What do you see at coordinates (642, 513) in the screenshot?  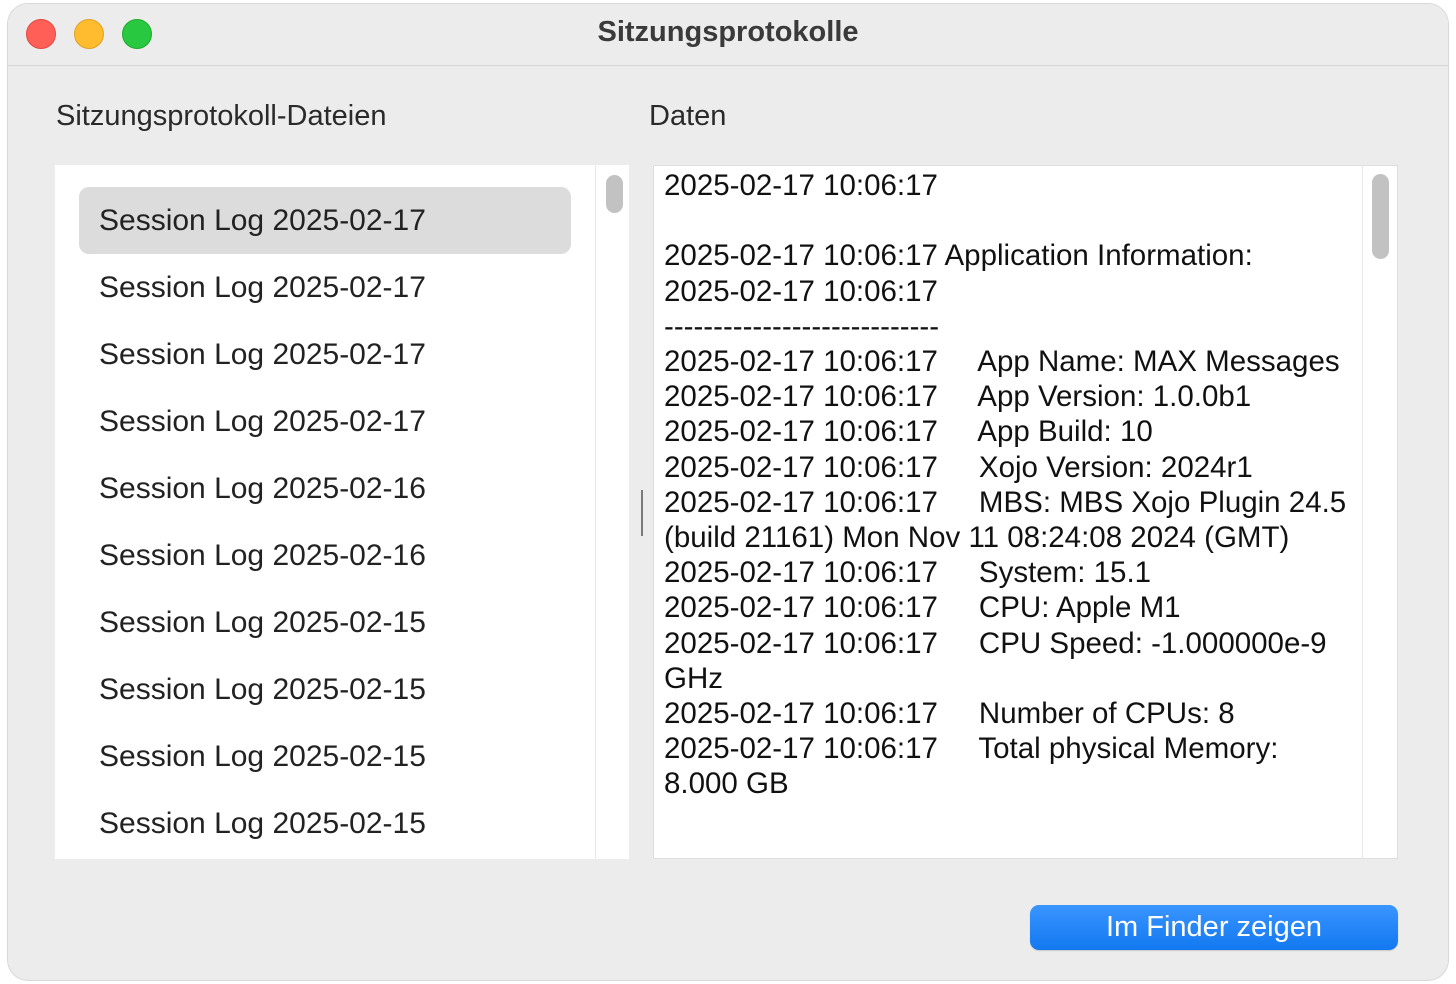 I see `split-view-handle` at bounding box center [642, 513].